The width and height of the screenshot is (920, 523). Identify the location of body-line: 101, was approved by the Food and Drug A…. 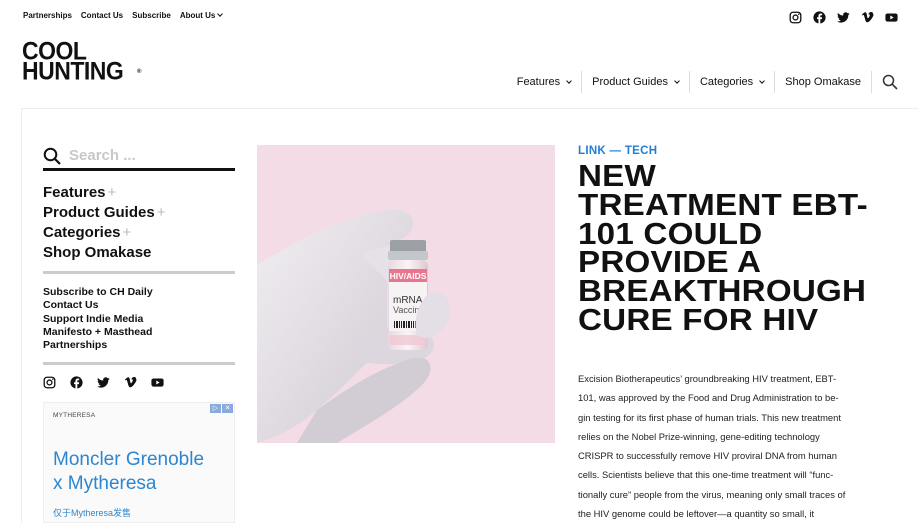
(708, 398).